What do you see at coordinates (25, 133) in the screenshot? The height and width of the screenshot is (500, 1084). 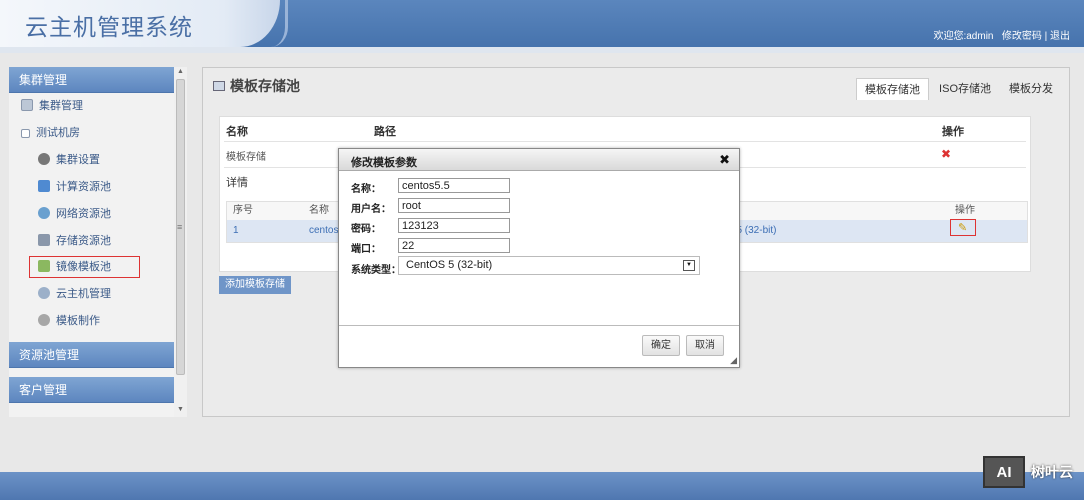 I see `expand-icon` at bounding box center [25, 133].